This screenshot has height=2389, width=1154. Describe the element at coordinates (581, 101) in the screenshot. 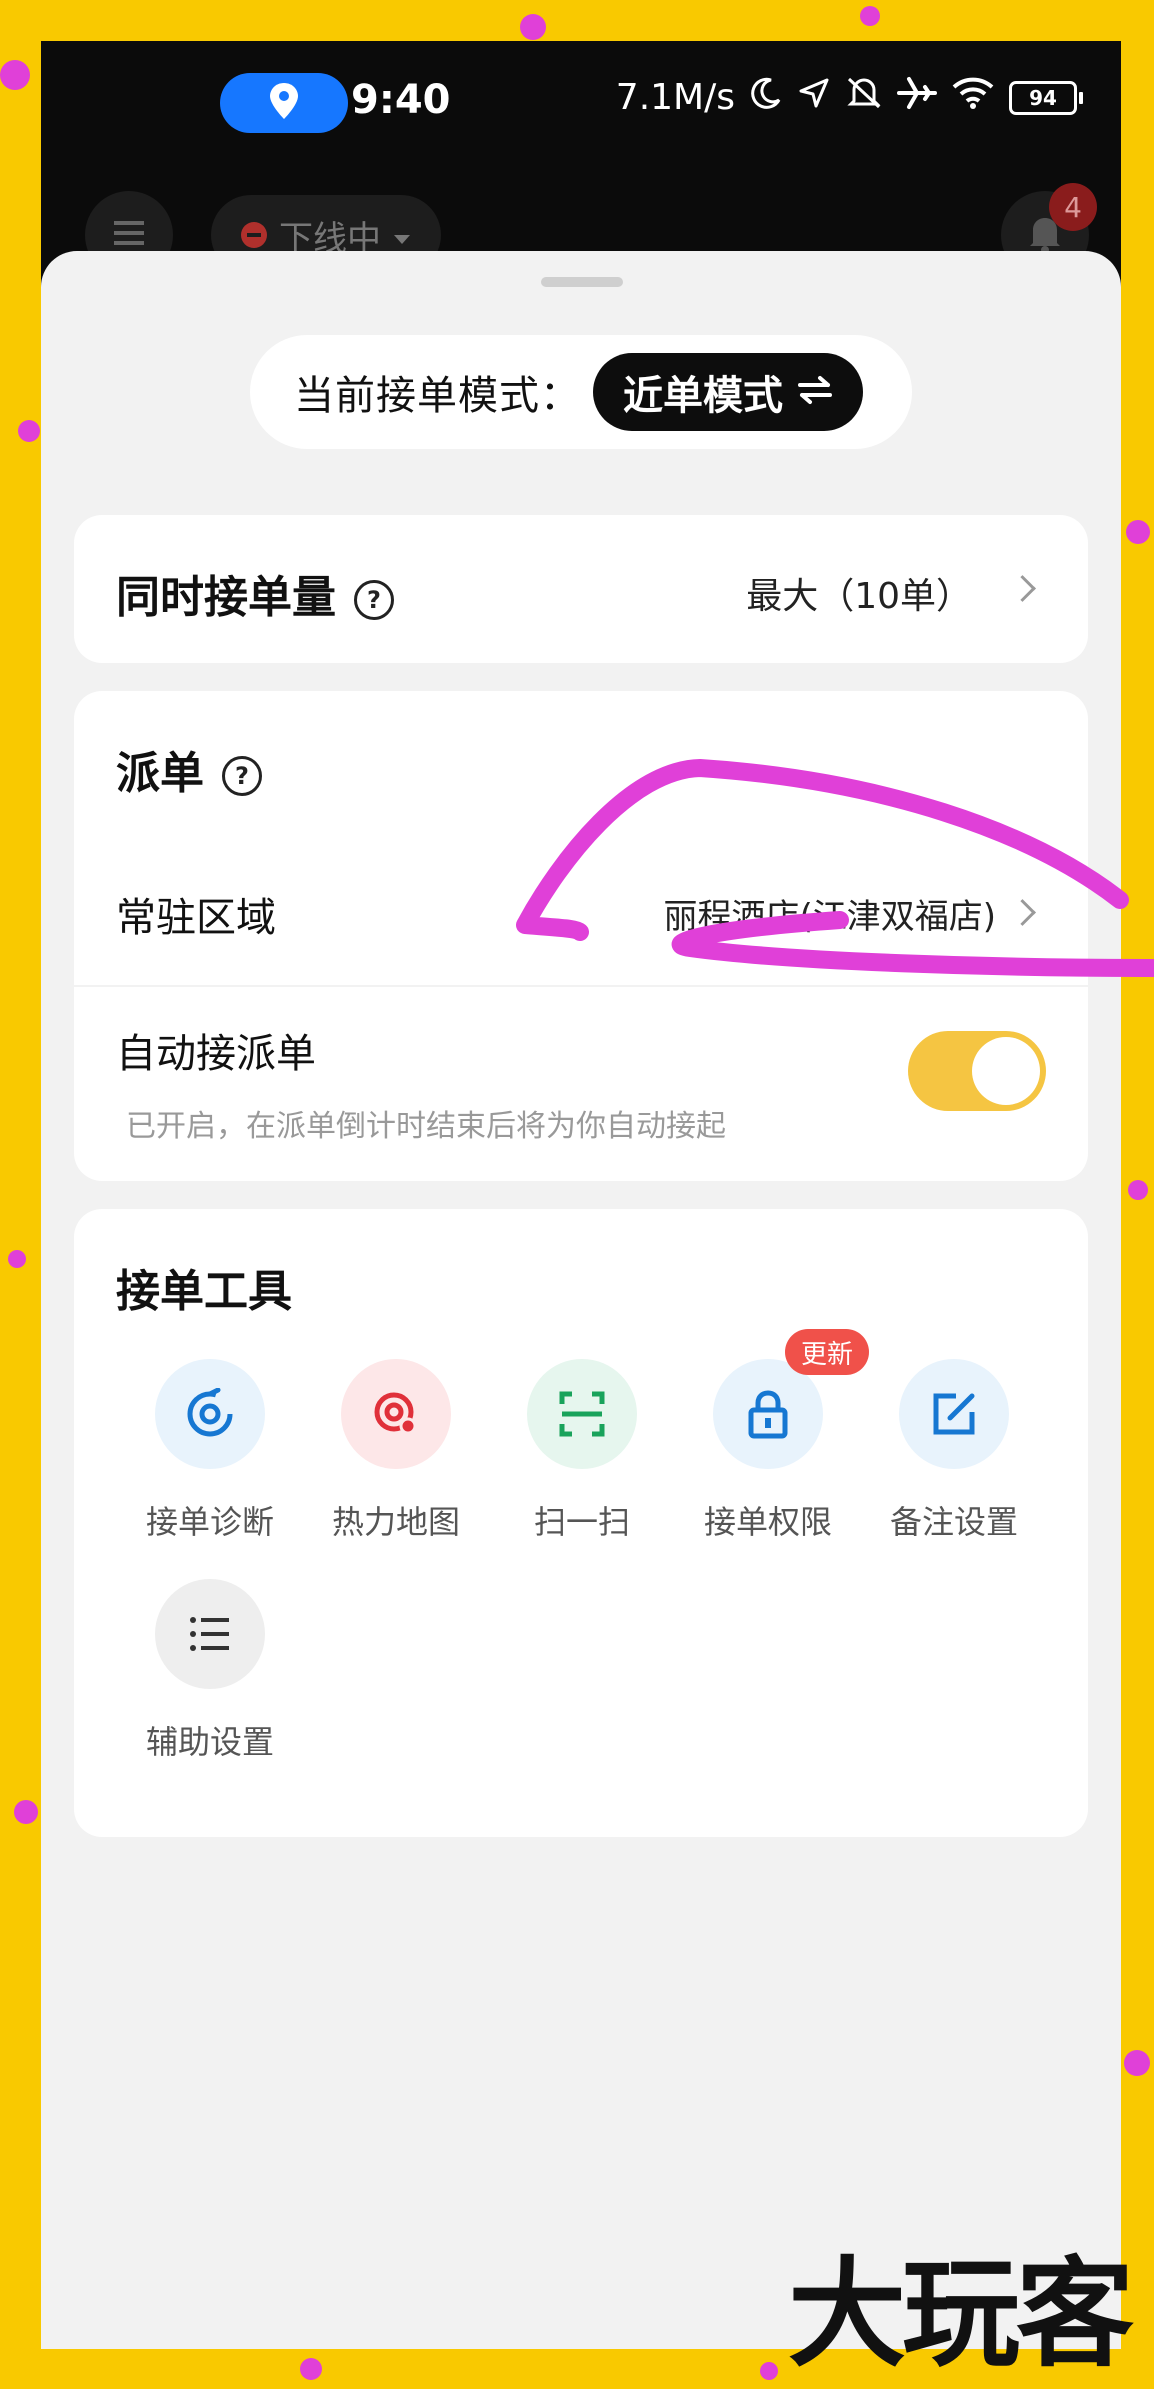

I see `status-bar: 9:40 7.1M/s 94` at that location.